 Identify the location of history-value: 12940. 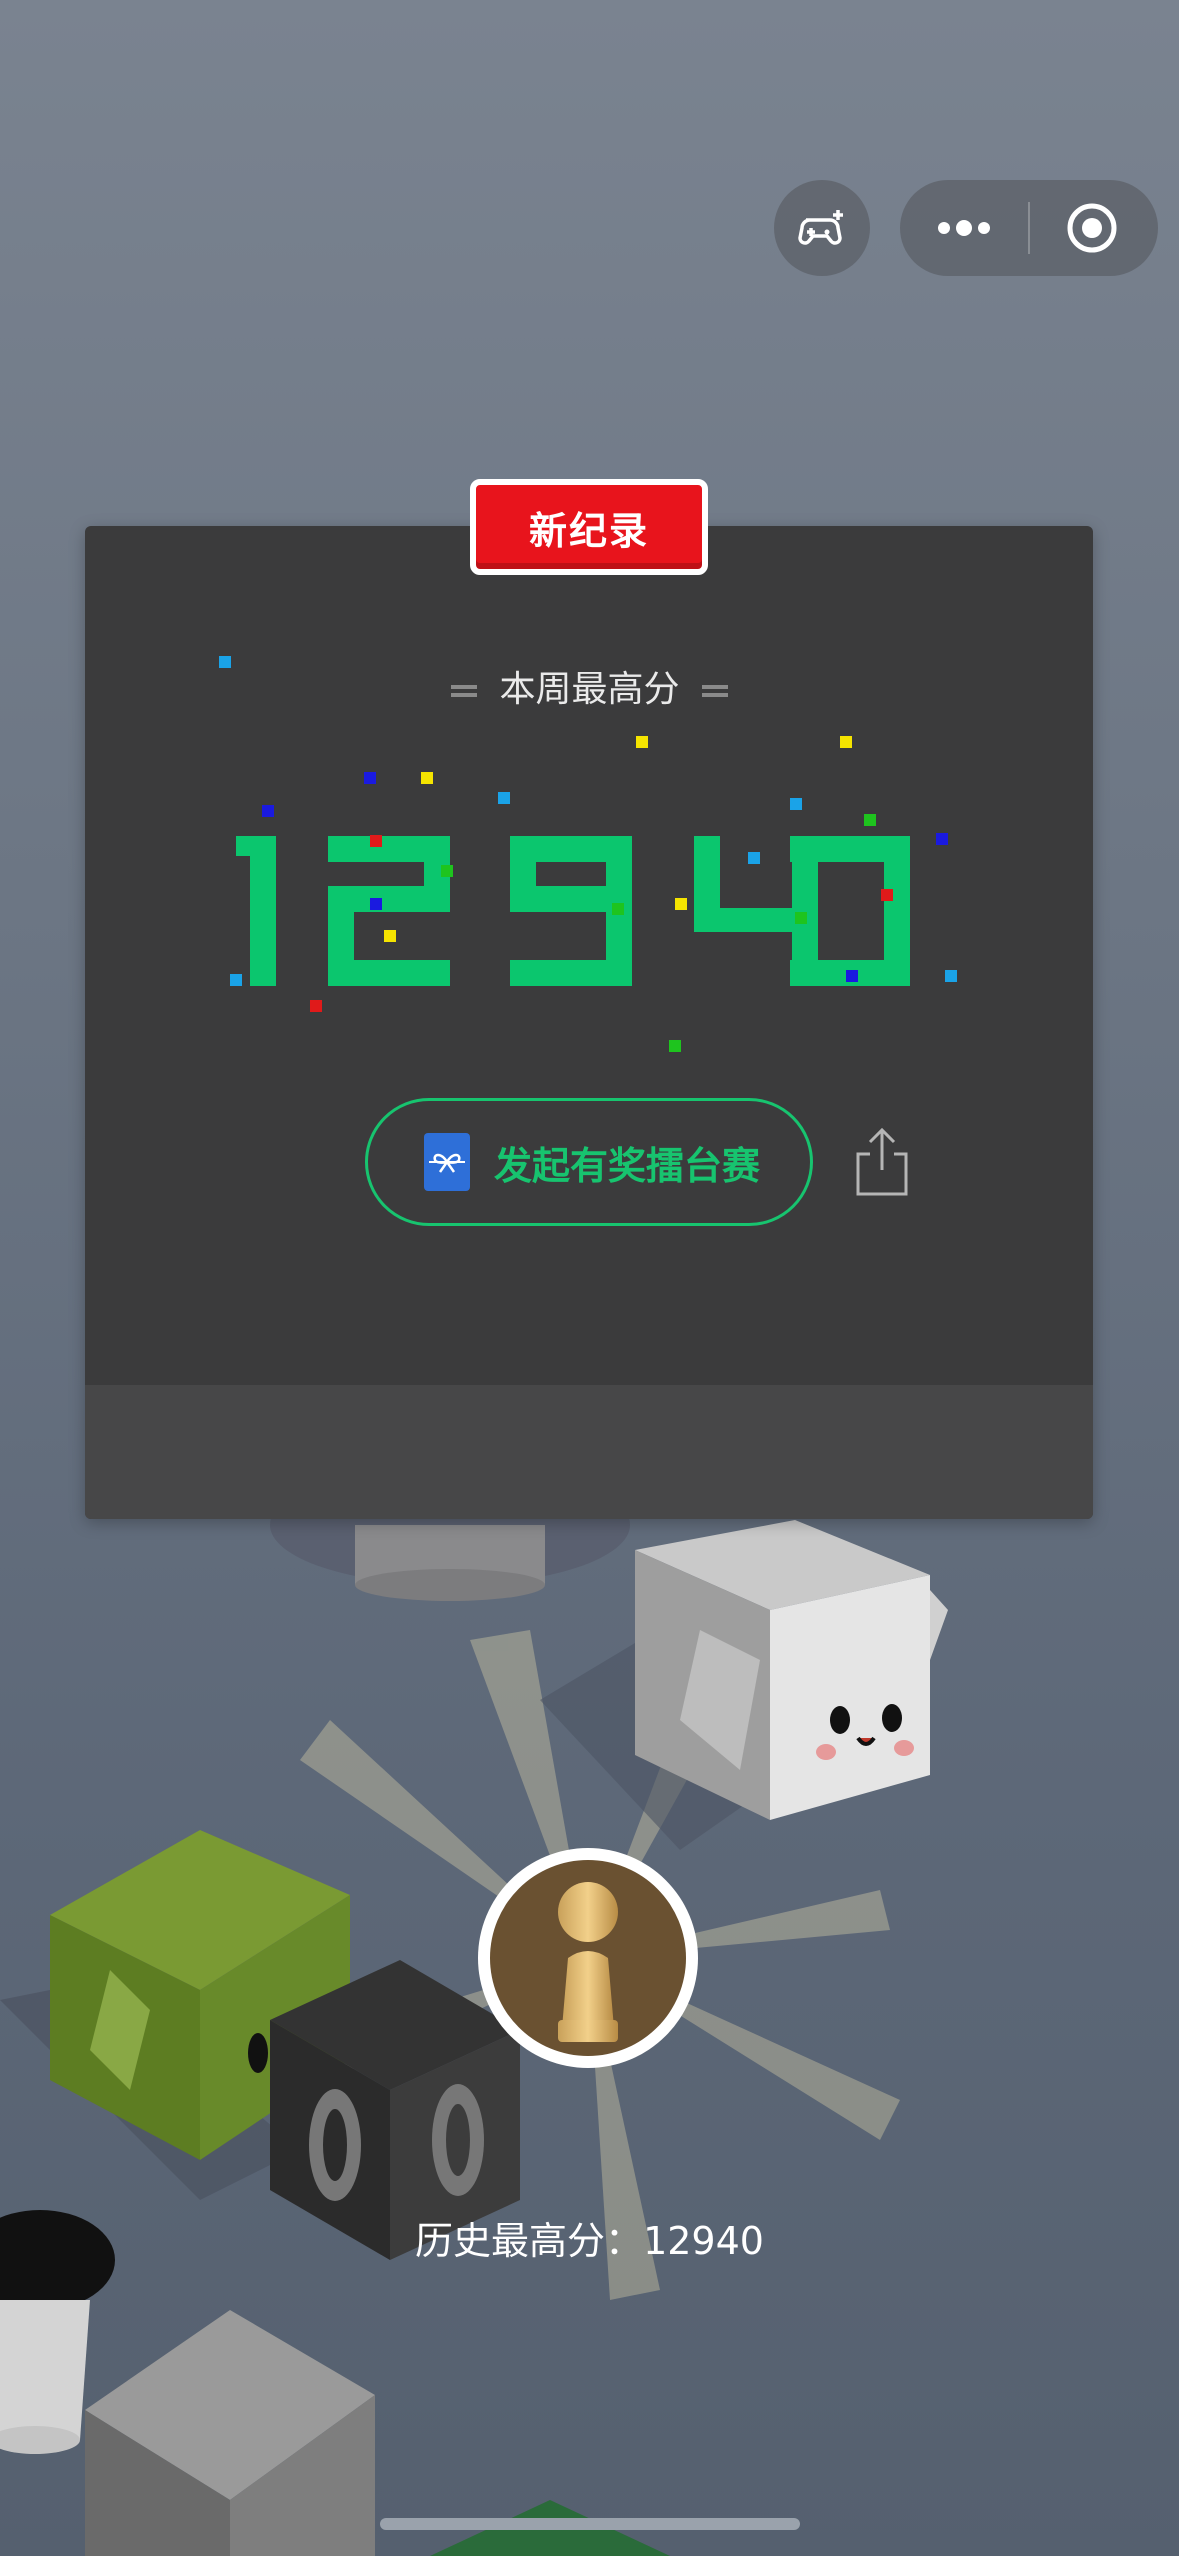
(703, 2241).